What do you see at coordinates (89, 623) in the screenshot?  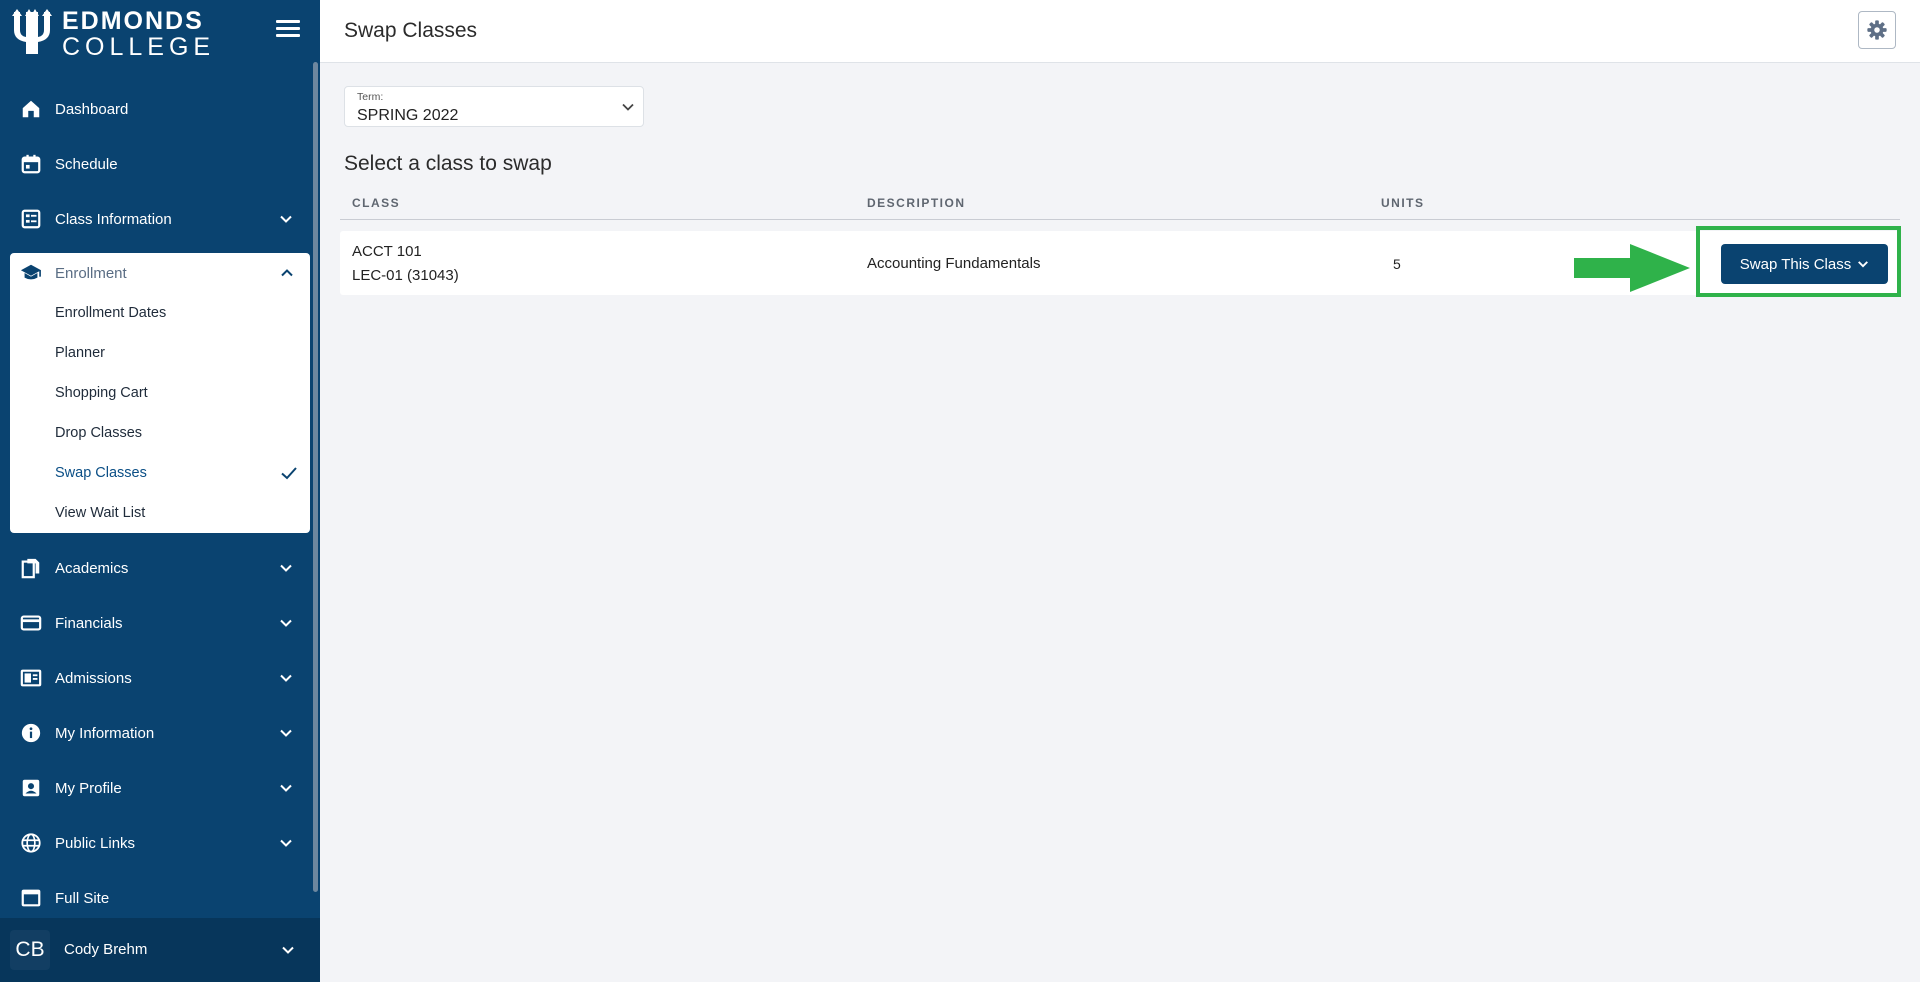 I see `sidebar-item-label: Financials` at bounding box center [89, 623].